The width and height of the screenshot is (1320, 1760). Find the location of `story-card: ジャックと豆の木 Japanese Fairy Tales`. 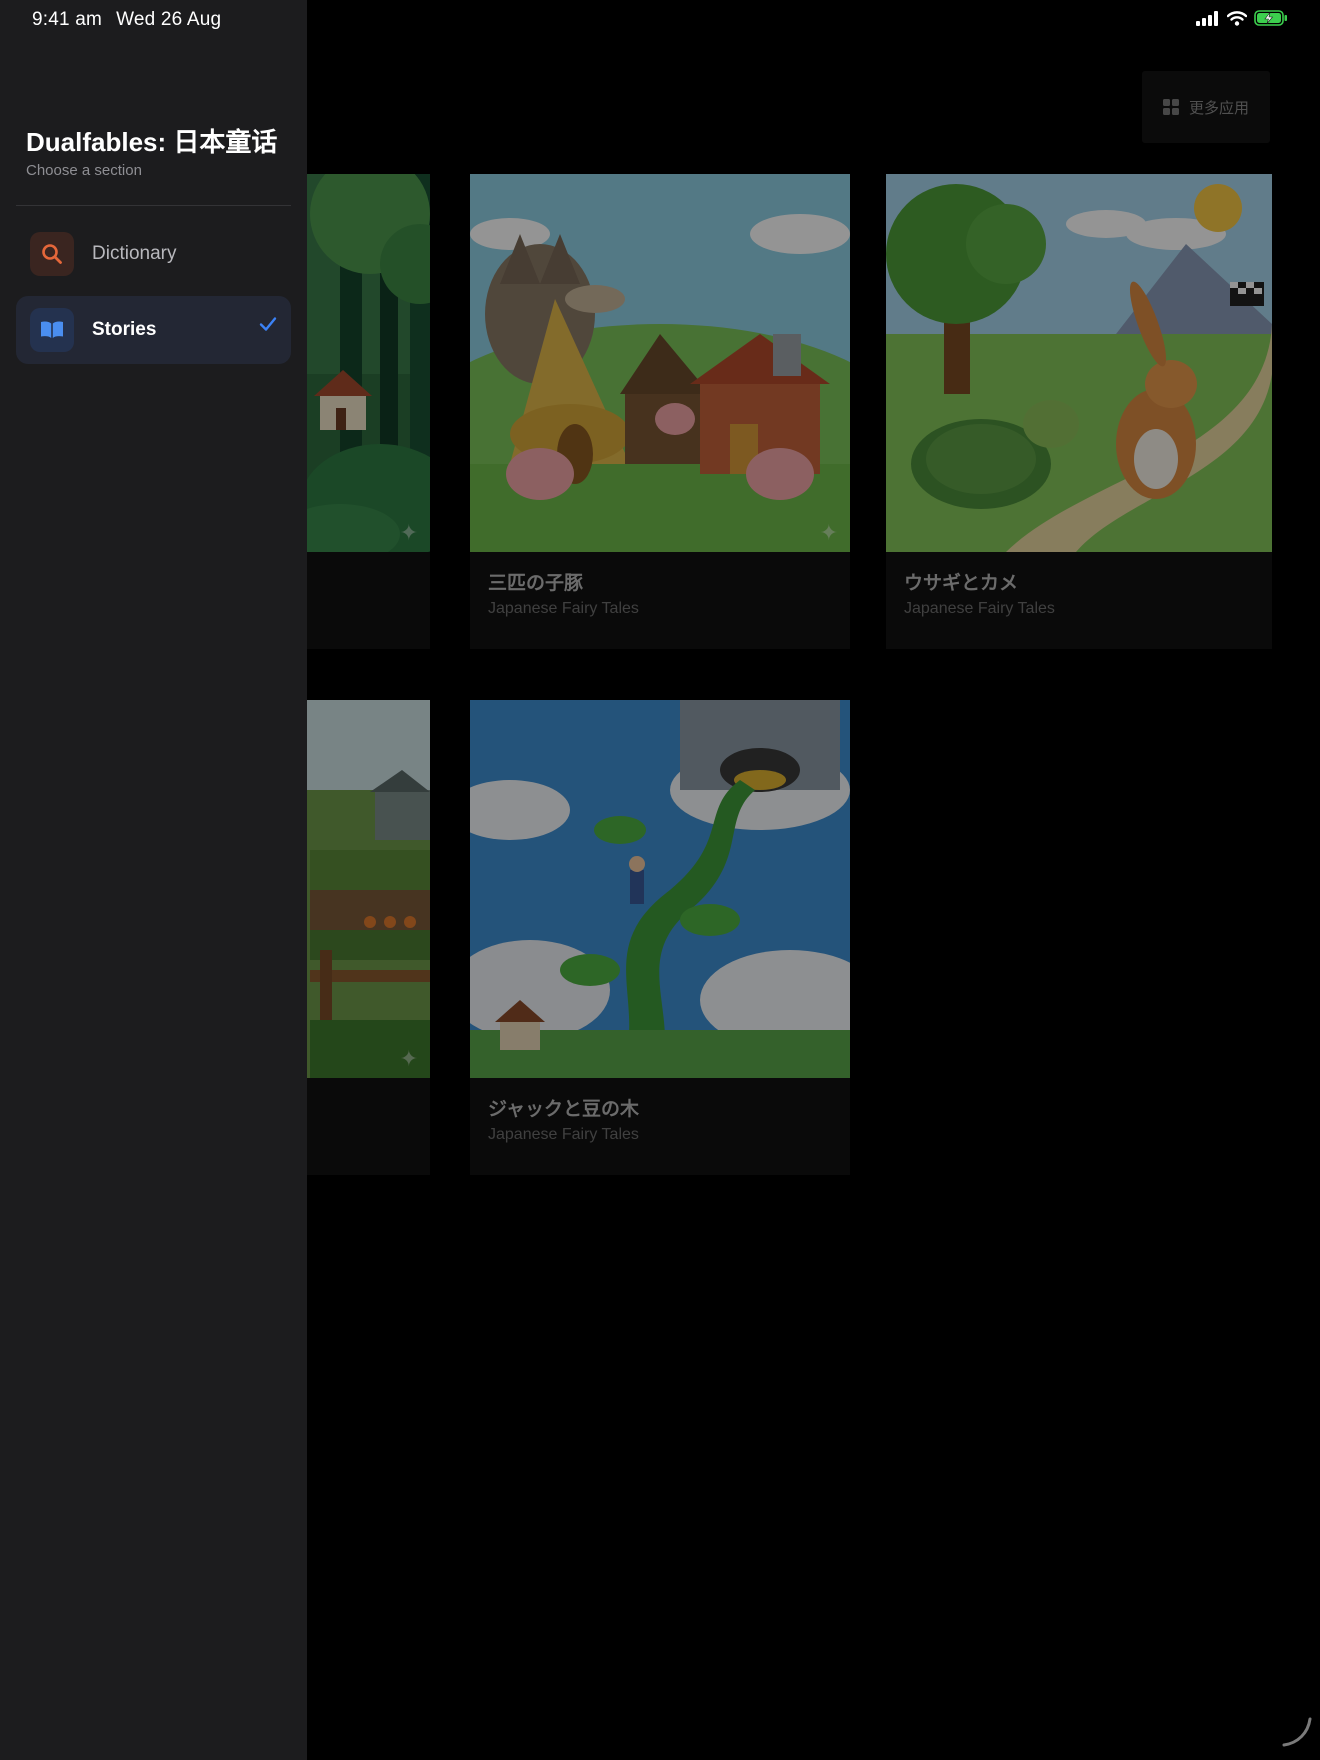

story-card: ジャックと豆の木 Japanese Fairy Tales is located at coordinates (660, 937).